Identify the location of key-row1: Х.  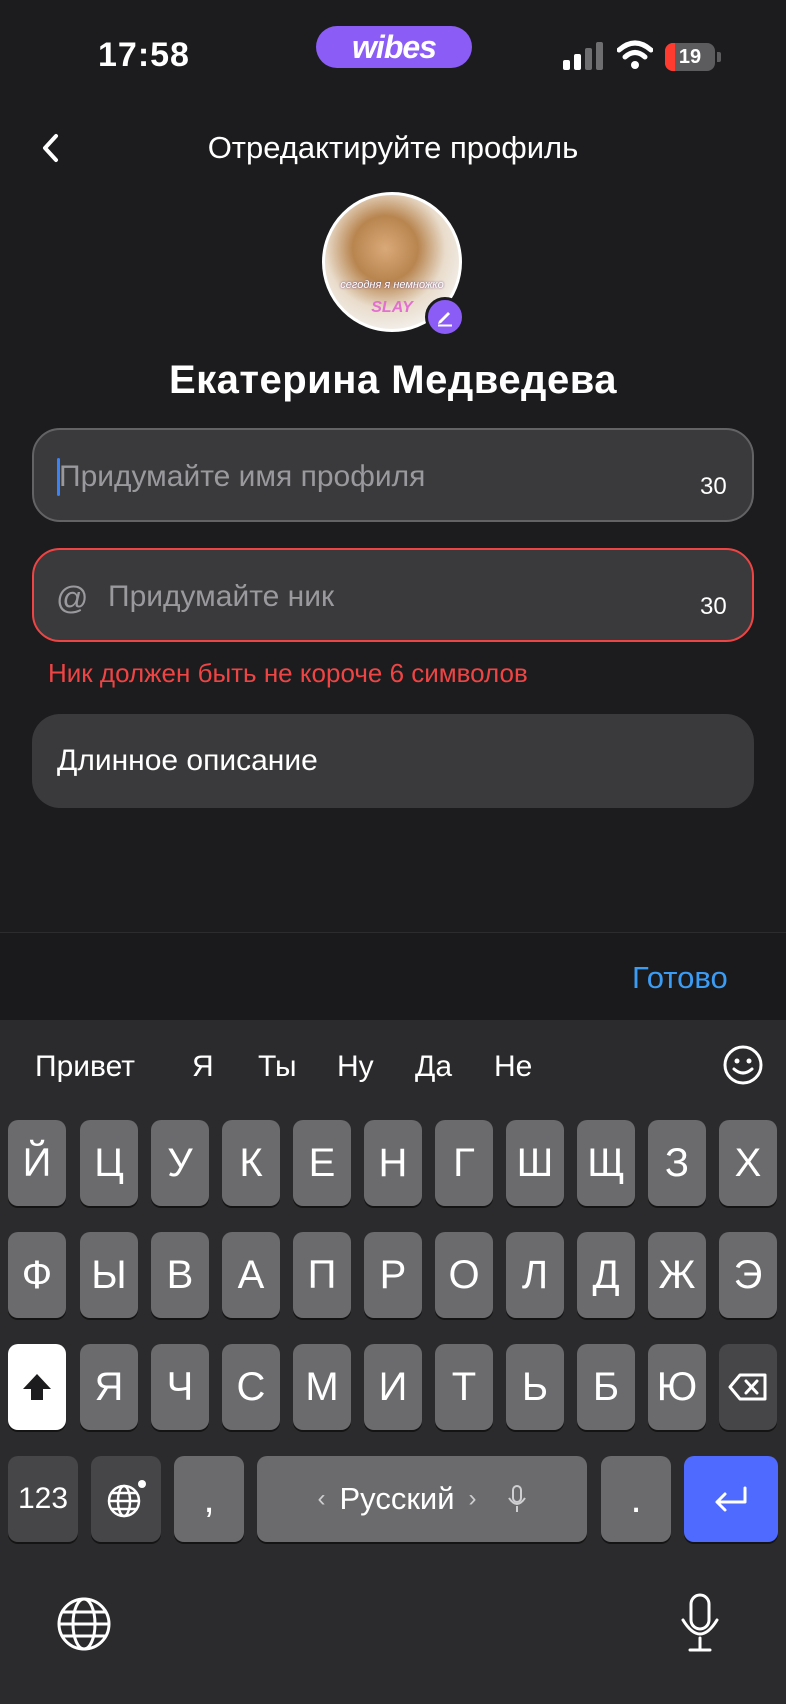
(748, 1163).